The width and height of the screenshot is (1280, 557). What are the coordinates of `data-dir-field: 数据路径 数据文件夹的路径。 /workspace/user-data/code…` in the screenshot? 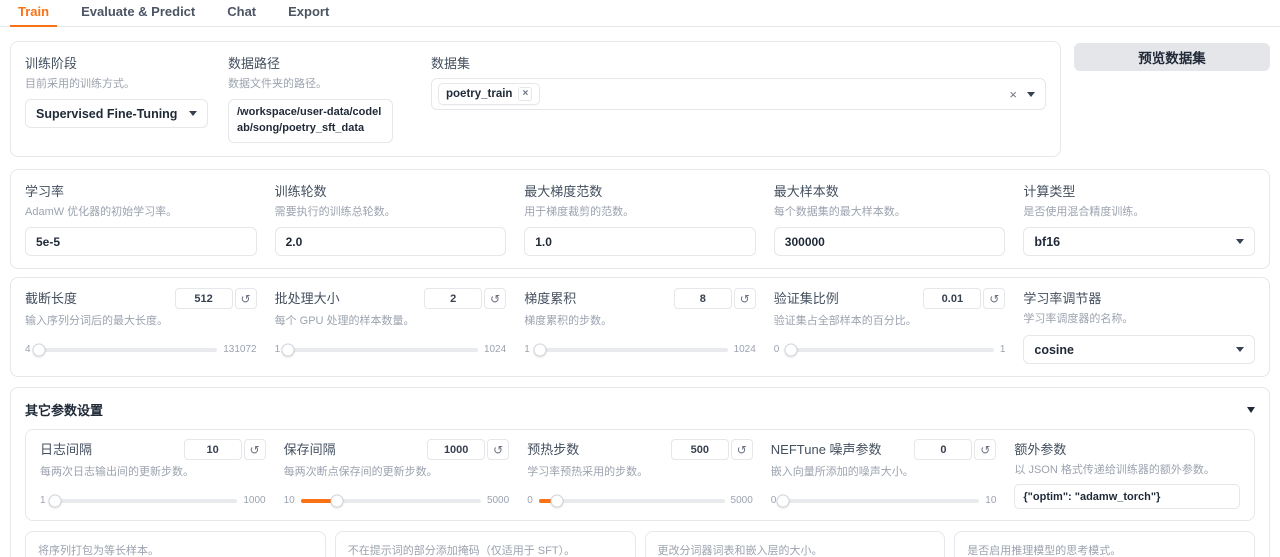 It's located at (319, 98).